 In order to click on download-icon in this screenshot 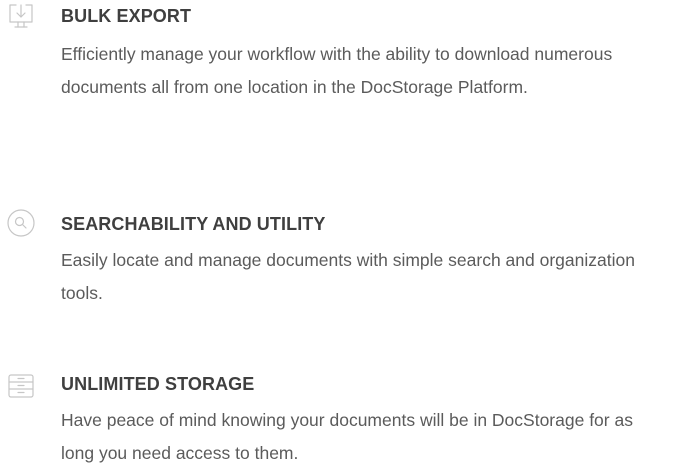, I will do `click(21, 17)`.